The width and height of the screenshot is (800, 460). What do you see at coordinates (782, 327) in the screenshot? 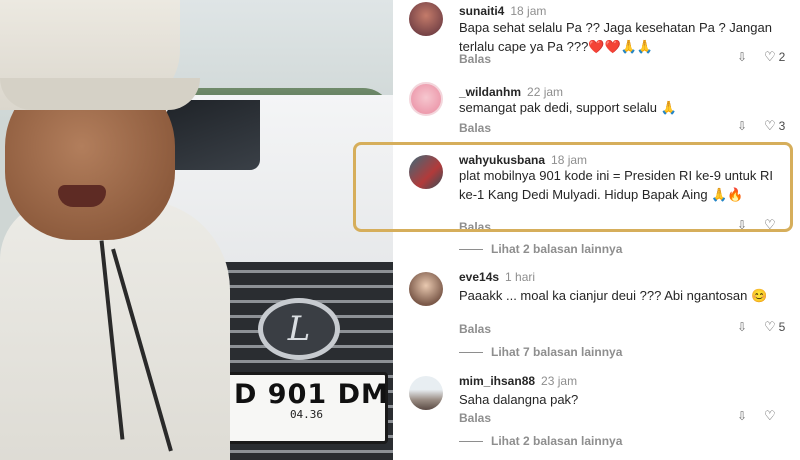
I see `like-count: 5` at bounding box center [782, 327].